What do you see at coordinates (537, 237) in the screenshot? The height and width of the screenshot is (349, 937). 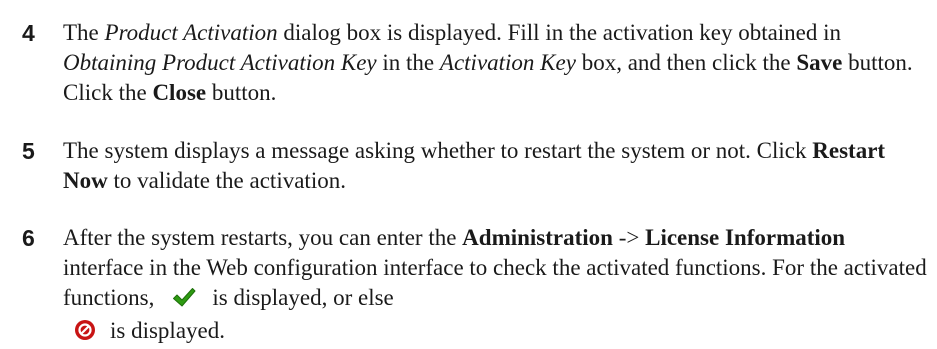 I see `menu-administration: Administration` at bounding box center [537, 237].